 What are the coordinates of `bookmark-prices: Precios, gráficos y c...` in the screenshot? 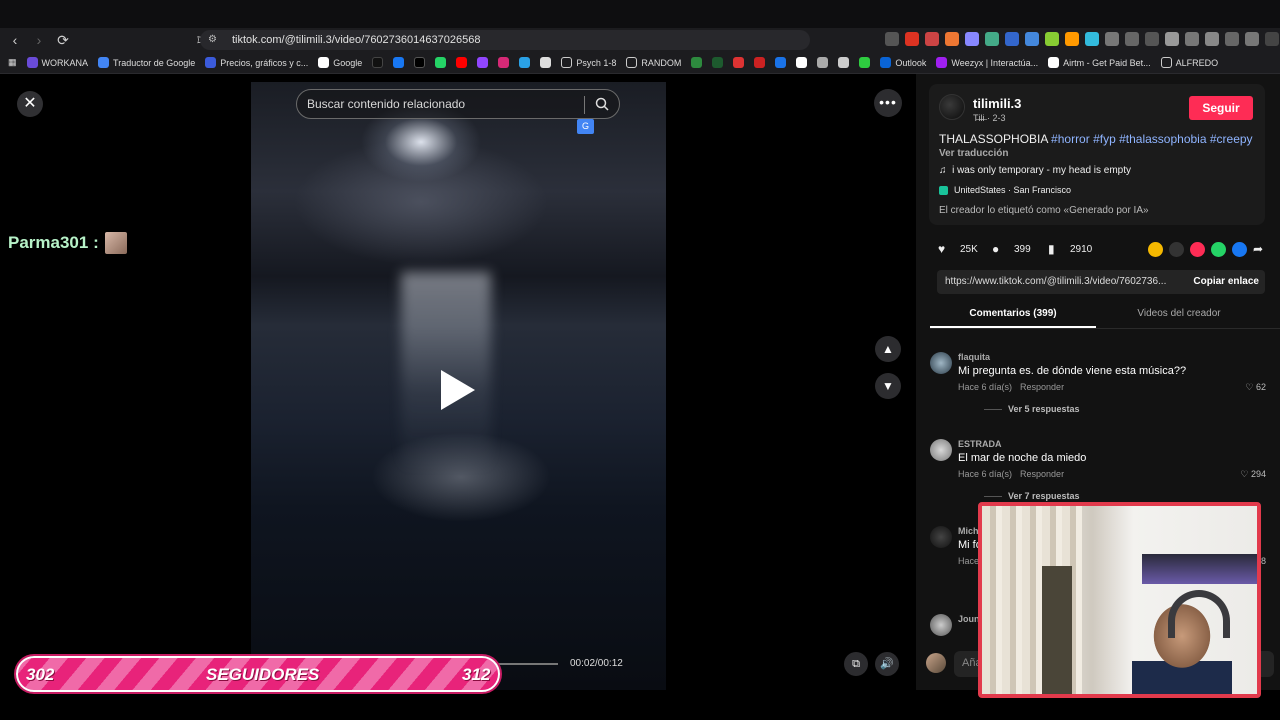 It's located at (256, 62).